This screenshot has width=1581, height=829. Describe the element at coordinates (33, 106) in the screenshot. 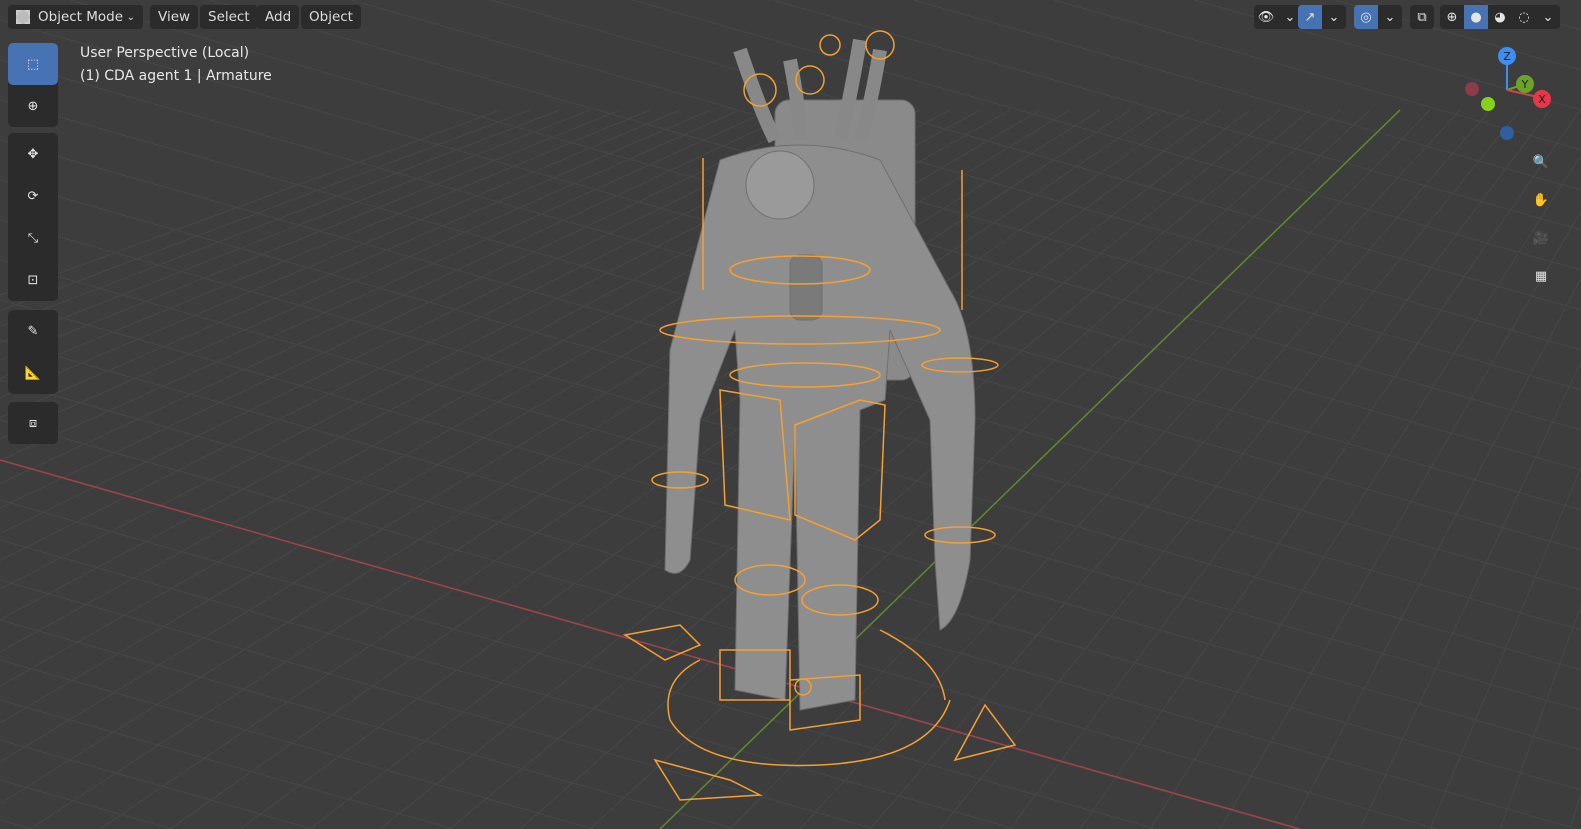

I see `cursor-tool: ⊕` at that location.